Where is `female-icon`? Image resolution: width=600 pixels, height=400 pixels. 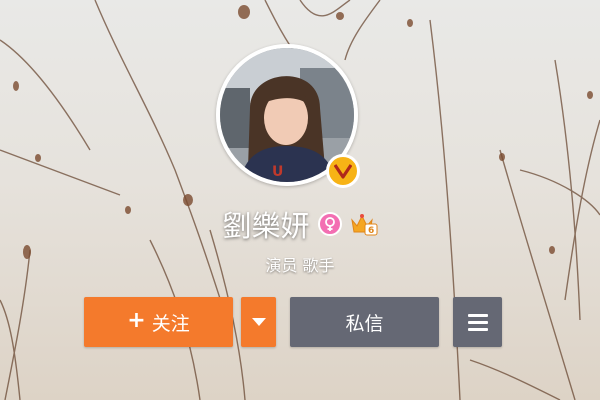
female-icon is located at coordinates (329, 224).